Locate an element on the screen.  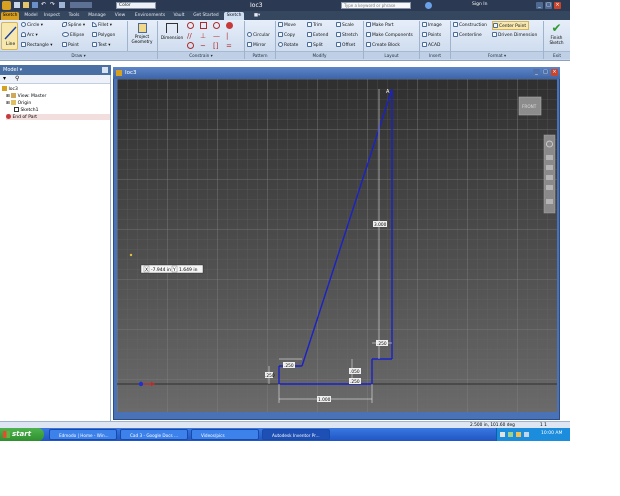
pan-icon is located at coordinates (549, 157).